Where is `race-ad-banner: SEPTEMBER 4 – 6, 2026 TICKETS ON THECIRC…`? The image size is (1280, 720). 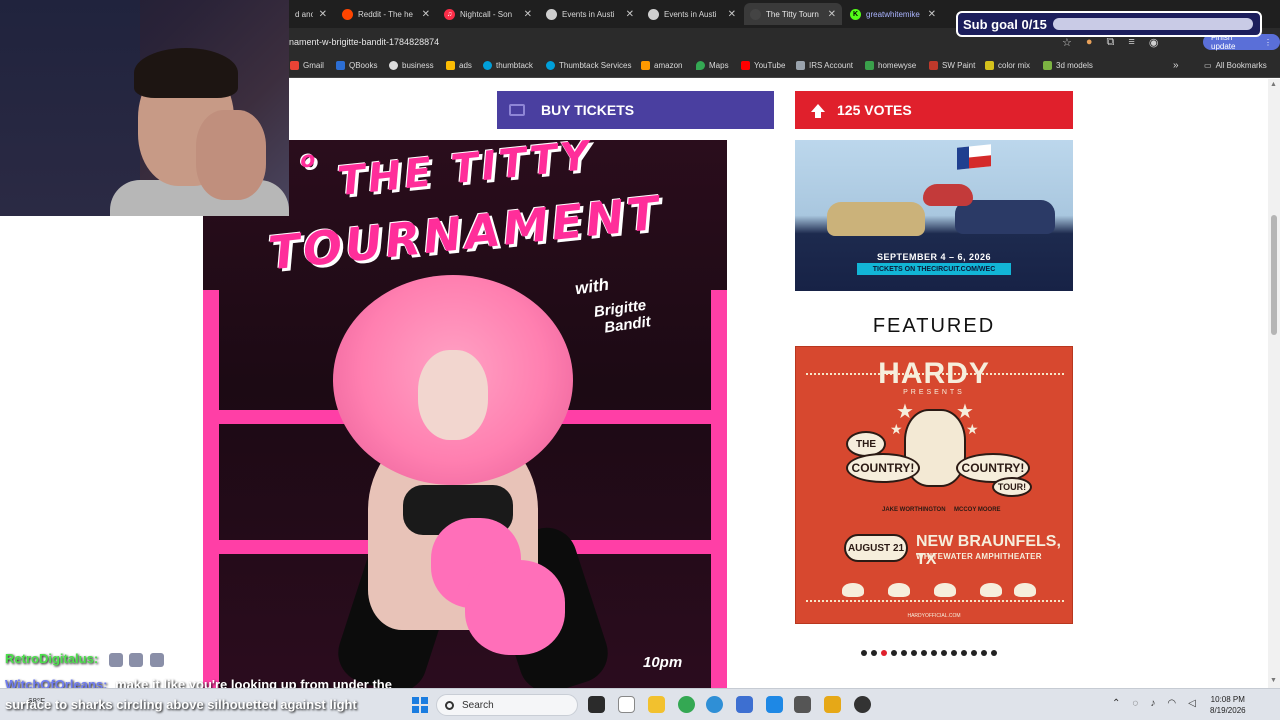
race-ad-banner: SEPTEMBER 4 – 6, 2026 TICKETS ON THECIRC… is located at coordinates (934, 215).